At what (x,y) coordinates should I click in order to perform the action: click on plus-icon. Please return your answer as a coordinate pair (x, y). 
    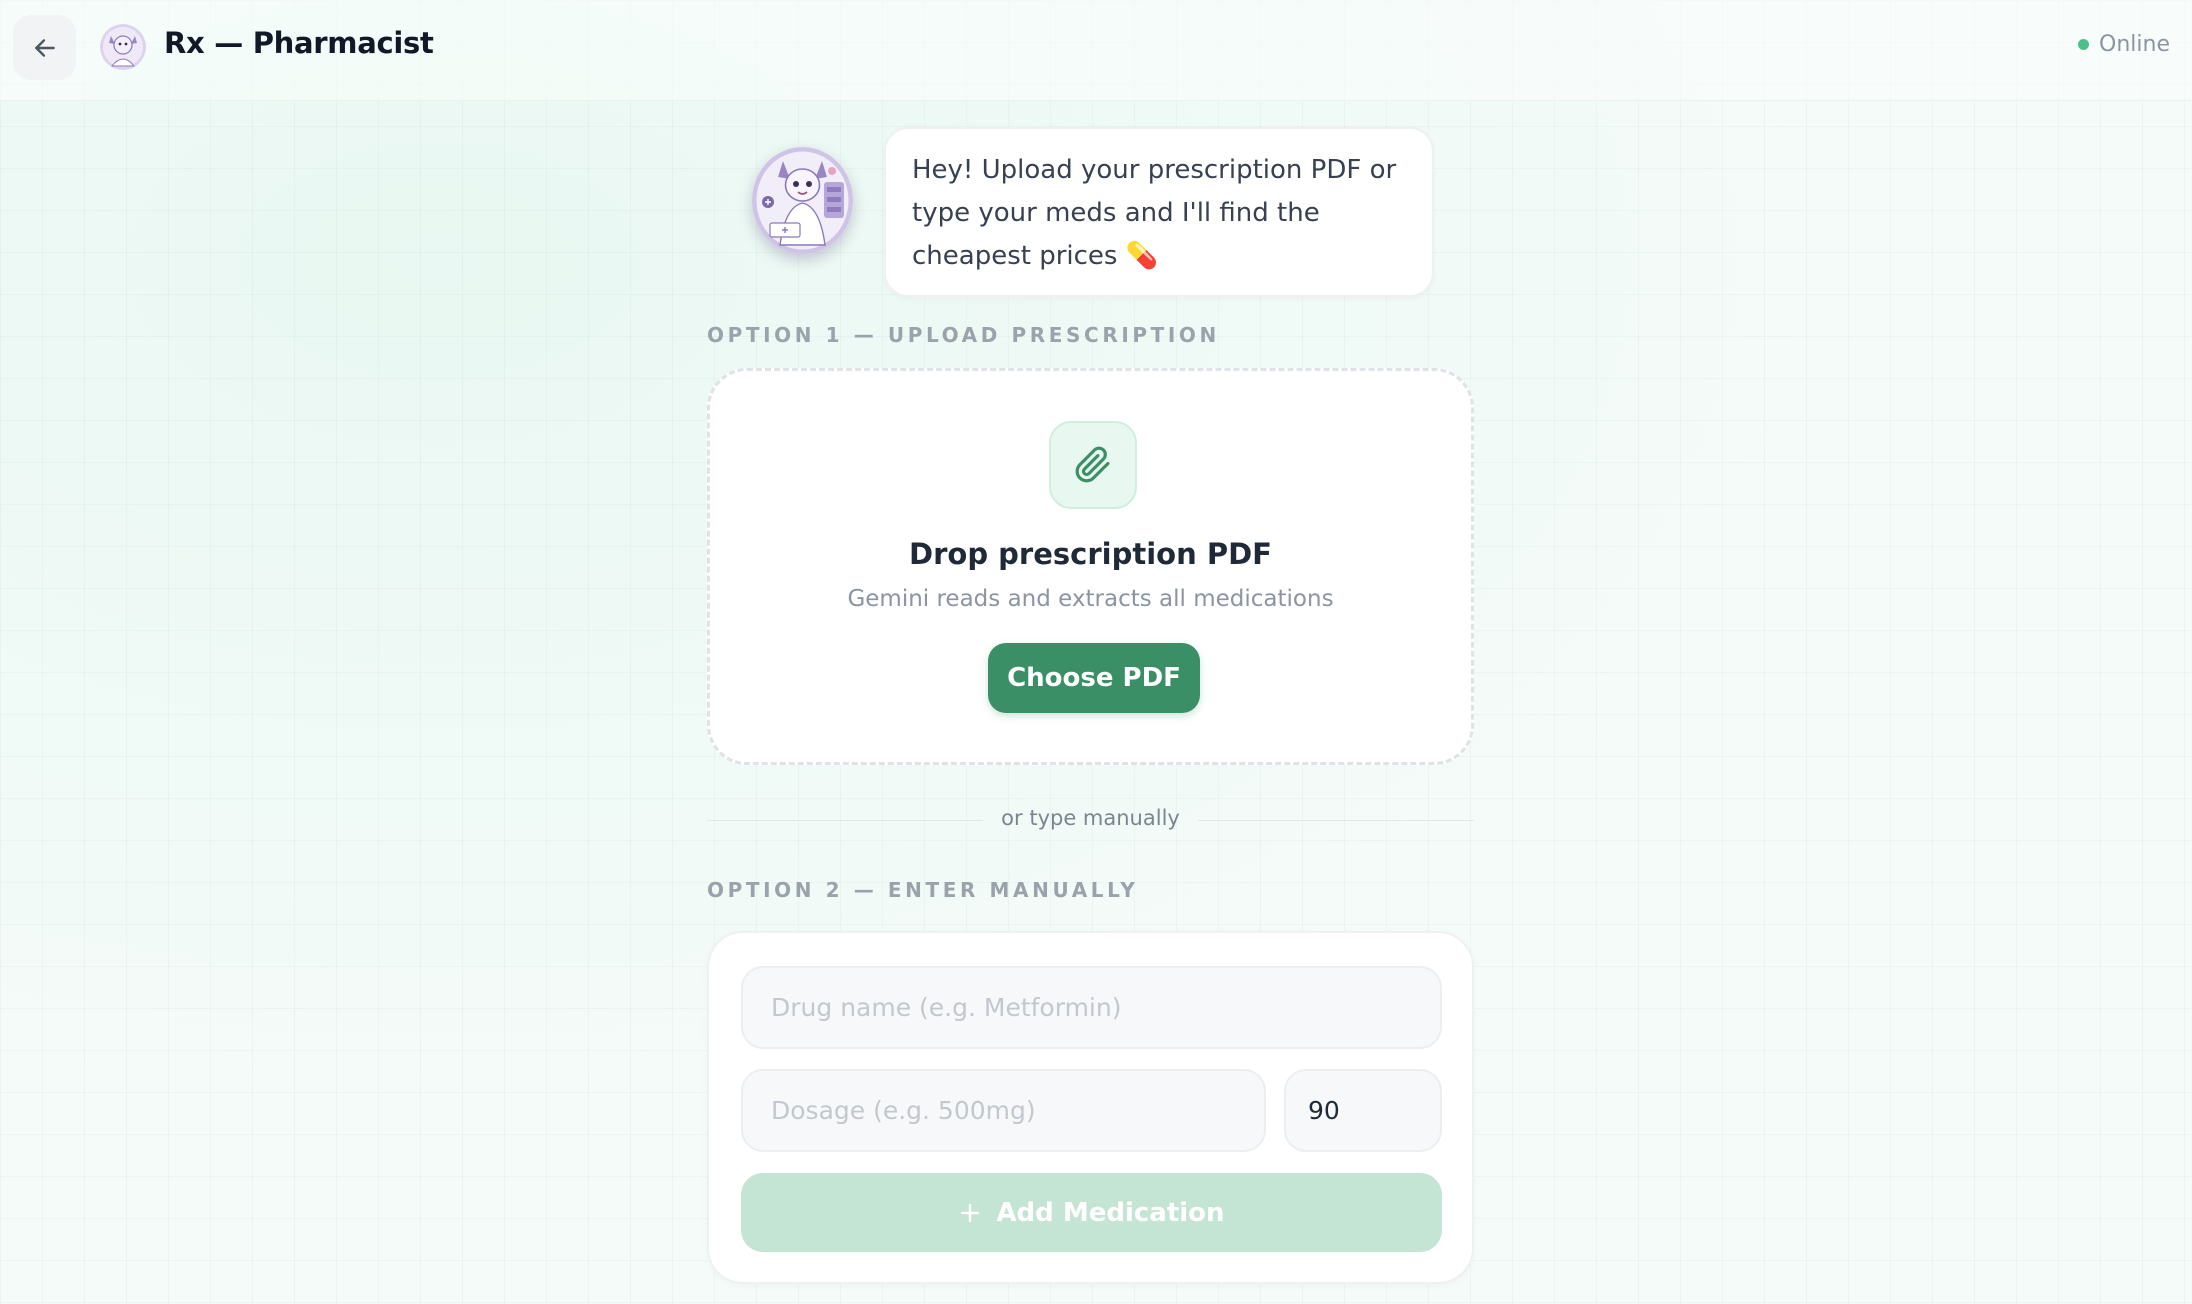
    Looking at the image, I should click on (970, 1212).